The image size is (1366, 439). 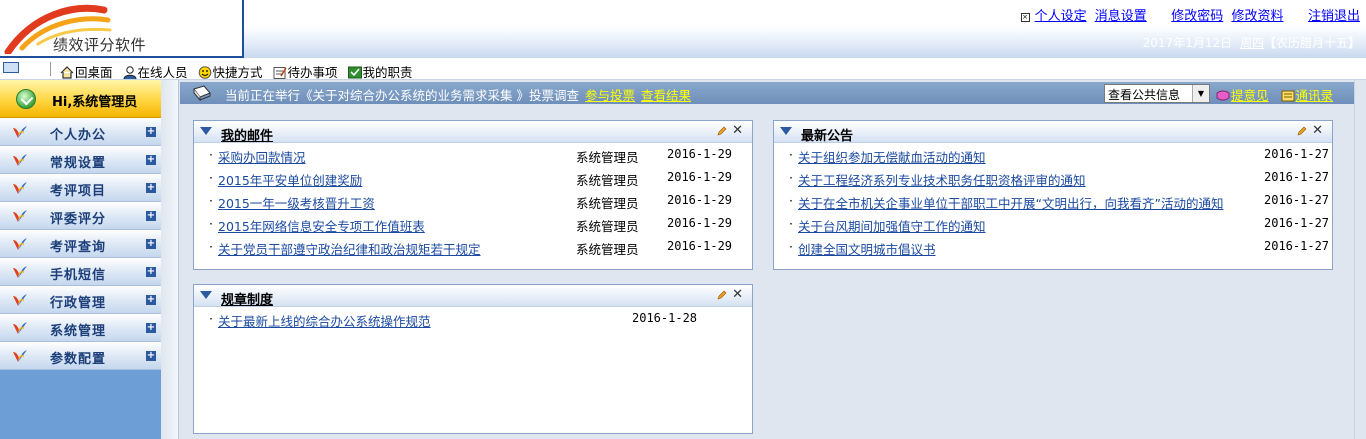 I want to click on item-date: 2016-1-29, so click(x=700, y=154).